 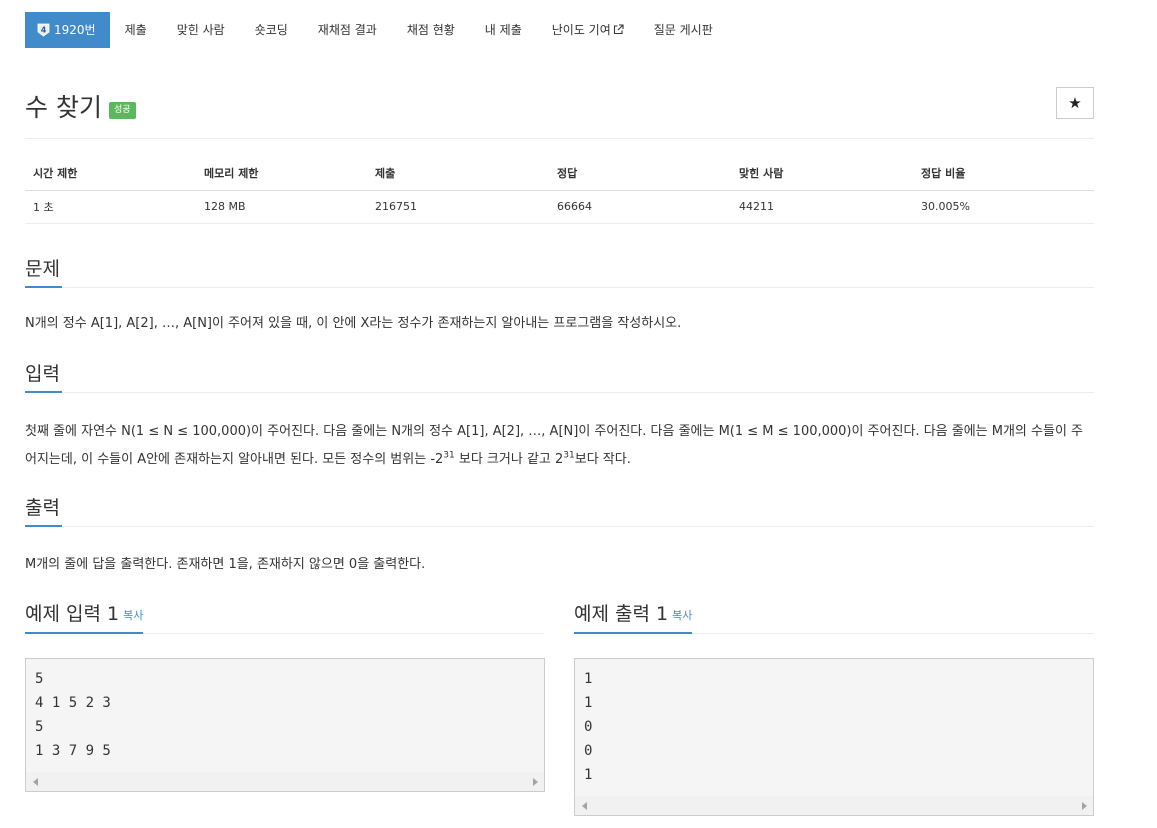 What do you see at coordinates (43, 376) in the screenshot?
I see `section-input-title: 입력` at bounding box center [43, 376].